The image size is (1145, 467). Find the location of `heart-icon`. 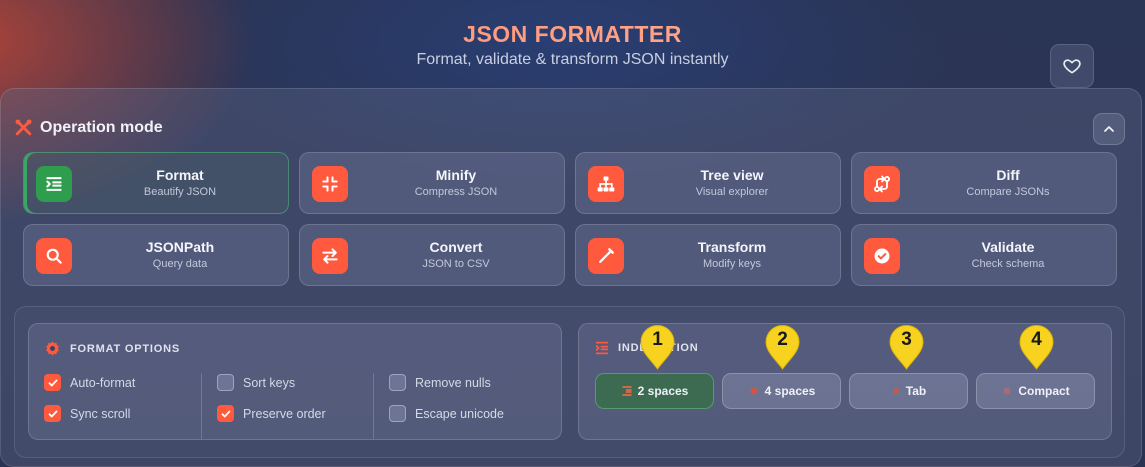

heart-icon is located at coordinates (1072, 66).